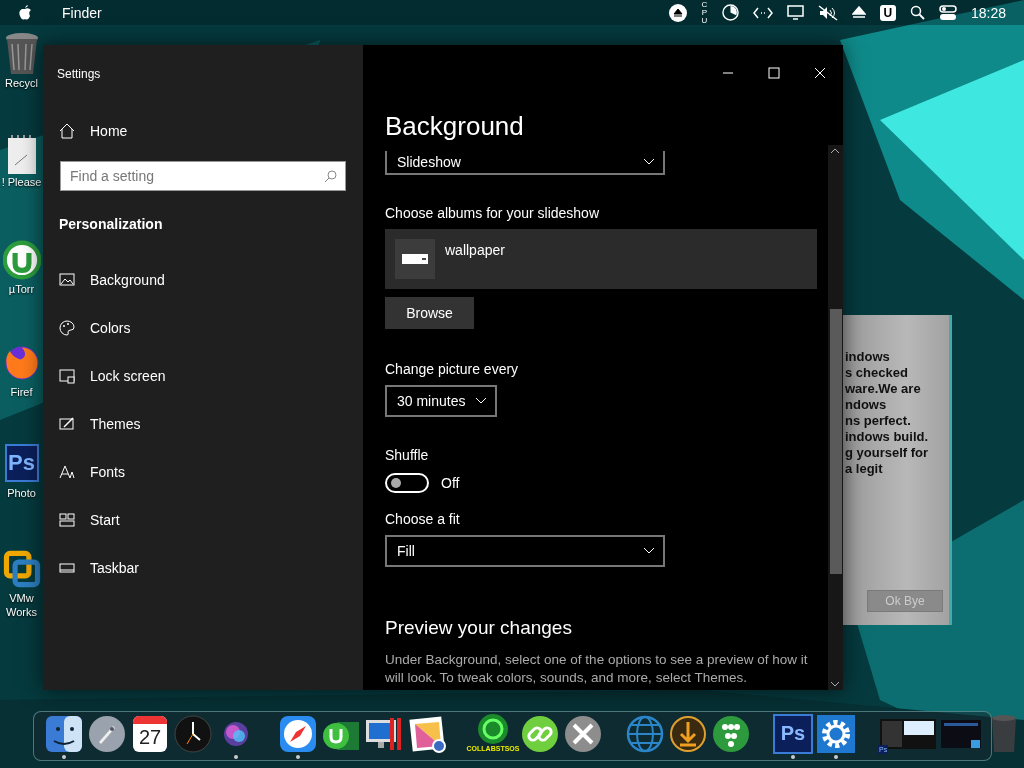 The image size is (1024, 768). What do you see at coordinates (67, 568) in the screenshot?
I see `taskbar-icon` at bounding box center [67, 568].